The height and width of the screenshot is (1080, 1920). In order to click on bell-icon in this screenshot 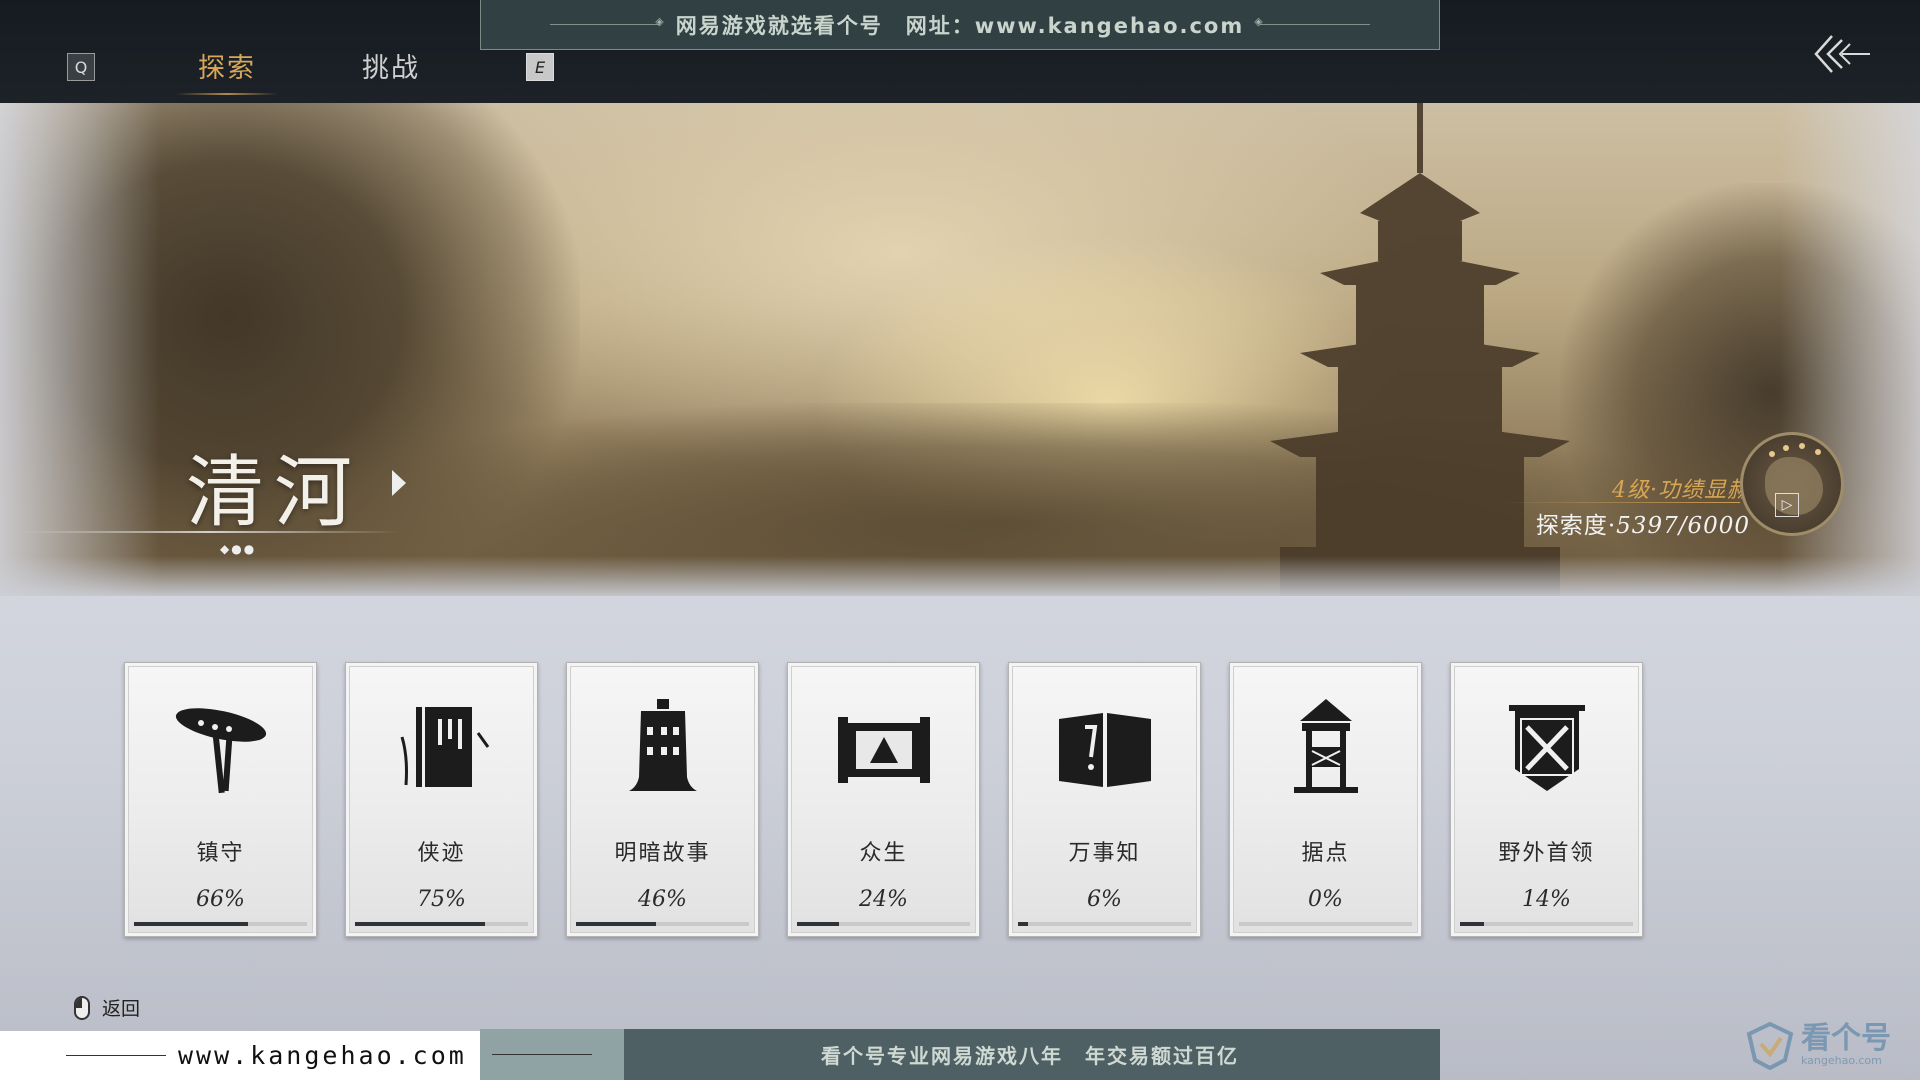, I will do `click(663, 745)`.